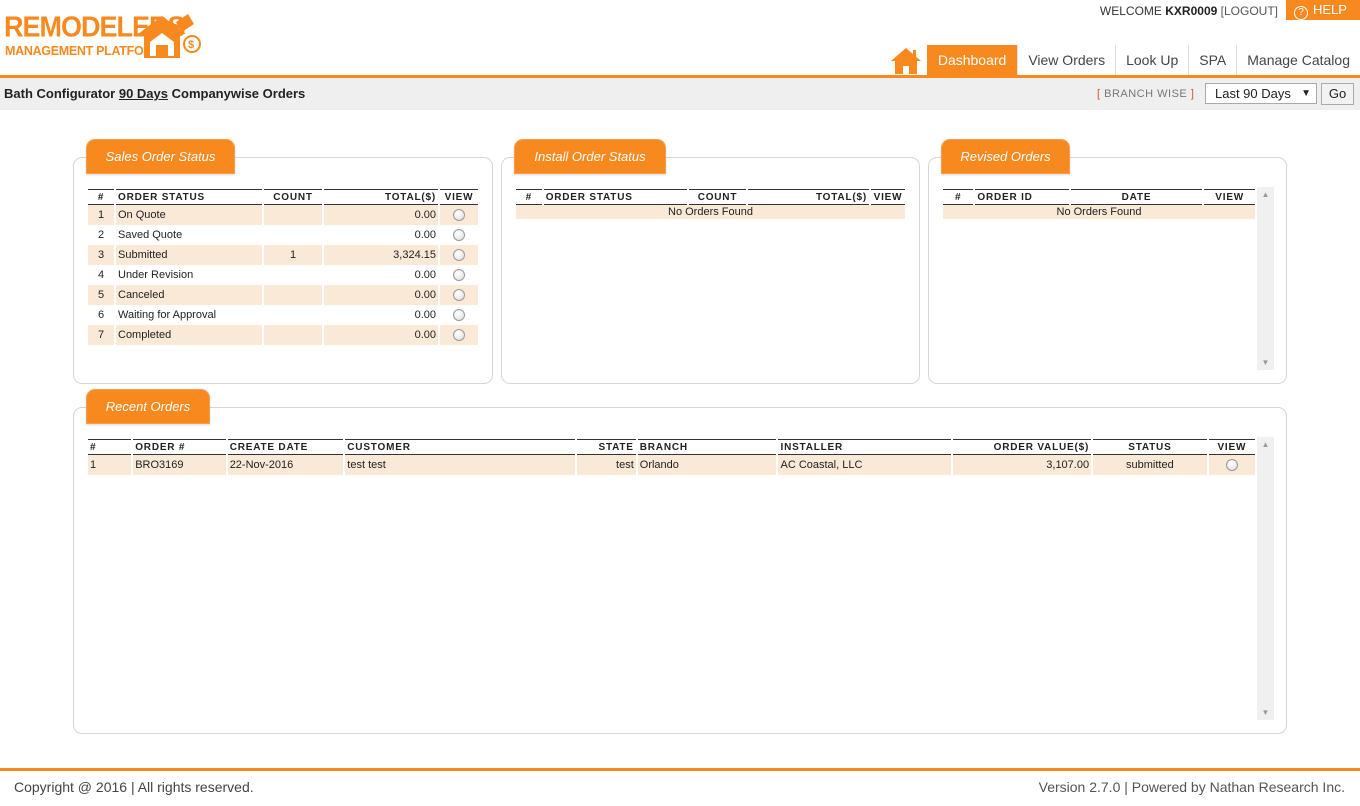 This screenshot has width=1360, height=806. I want to click on revised-scrollbar: ▲ ▼, so click(1265, 278).